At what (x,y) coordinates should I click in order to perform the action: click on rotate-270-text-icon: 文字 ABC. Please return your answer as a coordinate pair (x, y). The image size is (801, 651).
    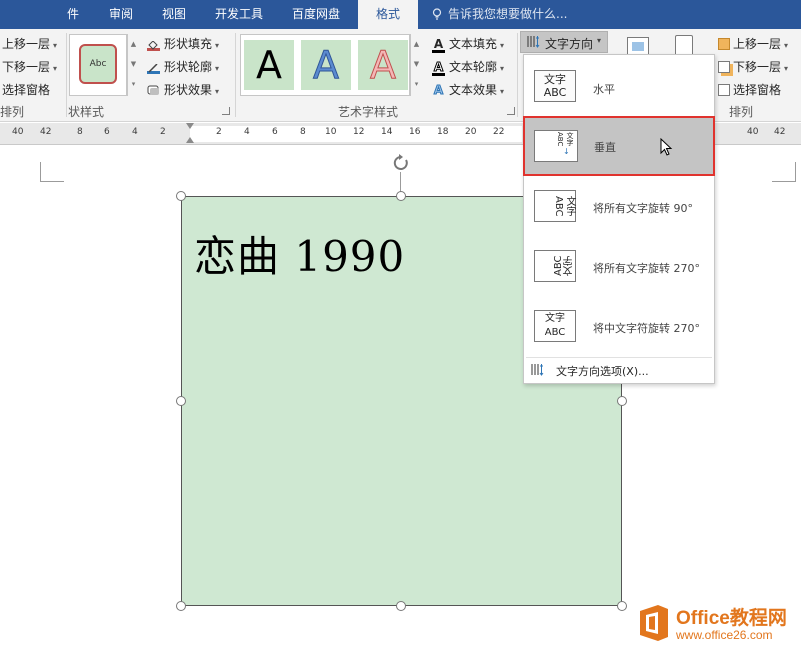
    Looking at the image, I should click on (555, 266).